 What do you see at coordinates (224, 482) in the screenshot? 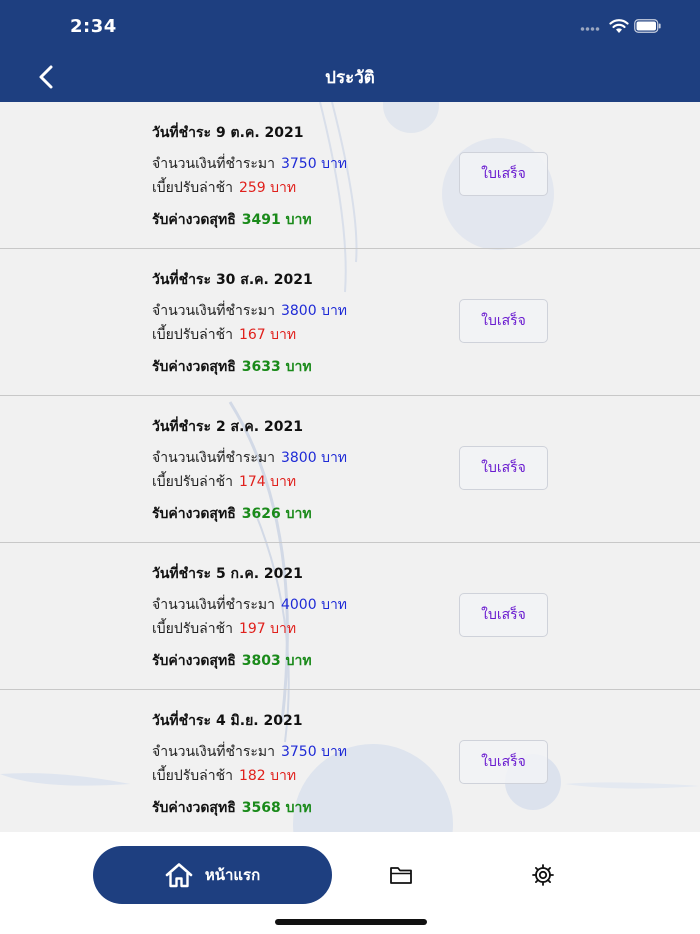
I see `late-fine: เบี้ยปรับล่าช้า 174 บาท` at bounding box center [224, 482].